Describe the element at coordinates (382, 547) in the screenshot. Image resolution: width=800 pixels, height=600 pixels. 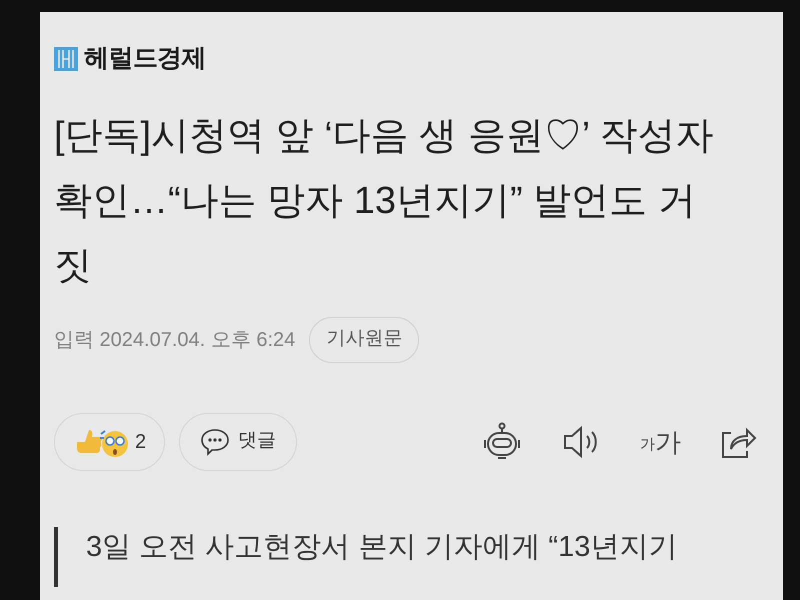
I see `article-subtitle: 3일 오전 사고현장서 본지 기자에게 “13년지기` at that location.